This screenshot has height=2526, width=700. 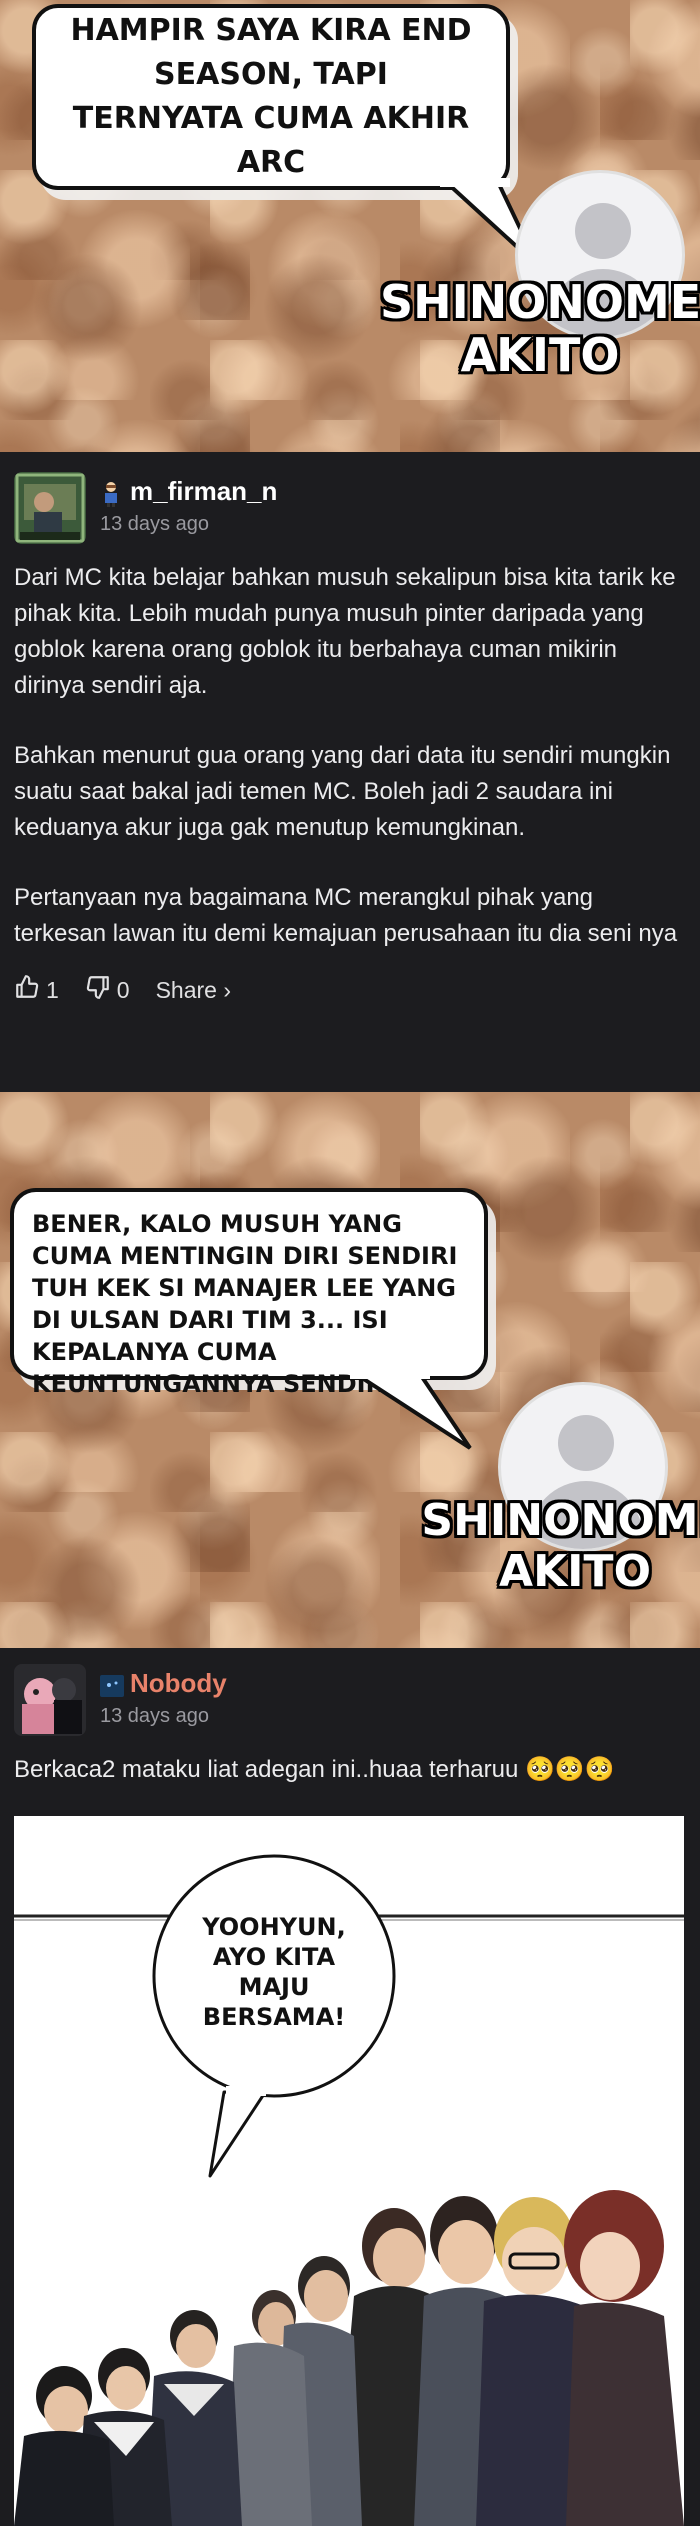 What do you see at coordinates (178, 1683) in the screenshot?
I see `commenter-username: Nobody` at bounding box center [178, 1683].